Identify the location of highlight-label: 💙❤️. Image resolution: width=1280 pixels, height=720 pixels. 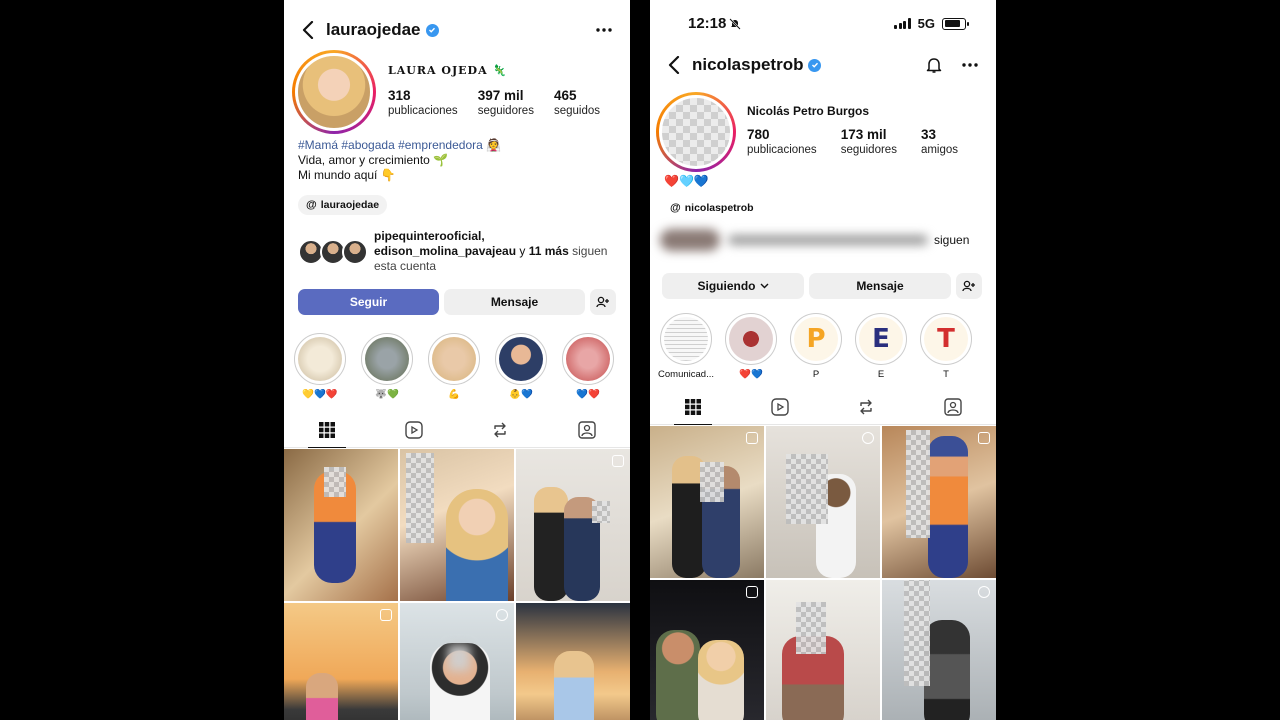
(588, 394).